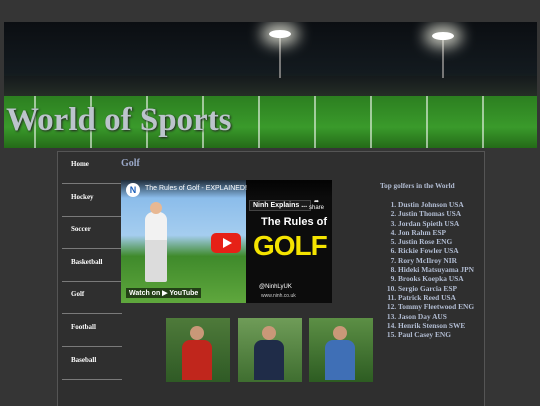 The height and width of the screenshot is (406, 540). I want to click on thumbnail-heading: The Rules of, so click(294, 222).